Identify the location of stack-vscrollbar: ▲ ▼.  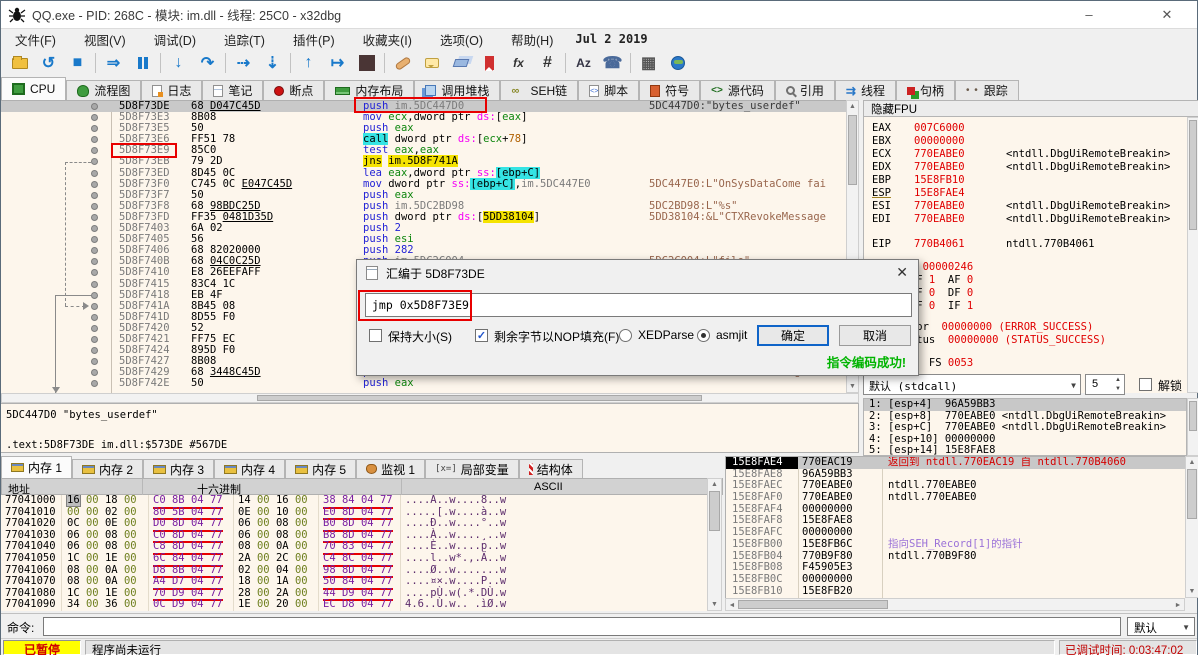
(1191, 527).